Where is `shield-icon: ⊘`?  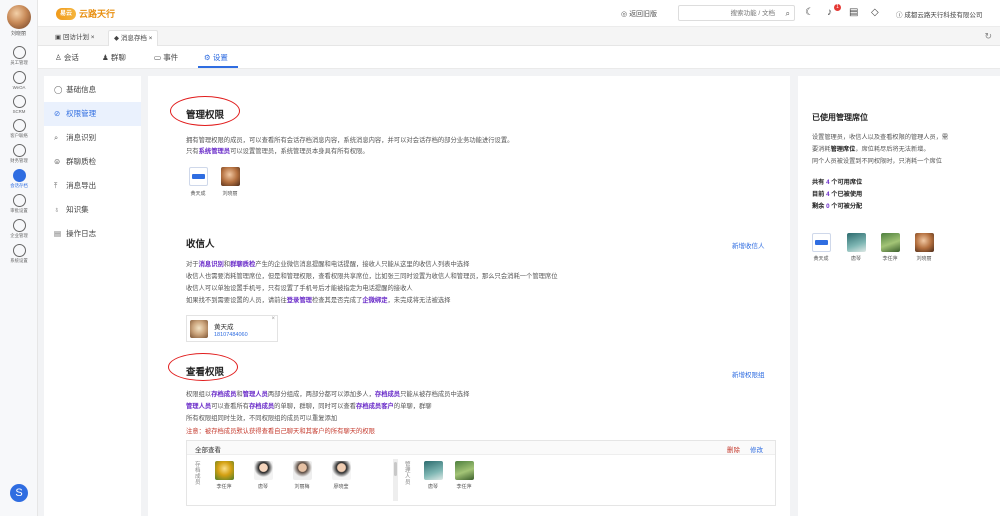 shield-icon: ⊘ is located at coordinates (57, 113).